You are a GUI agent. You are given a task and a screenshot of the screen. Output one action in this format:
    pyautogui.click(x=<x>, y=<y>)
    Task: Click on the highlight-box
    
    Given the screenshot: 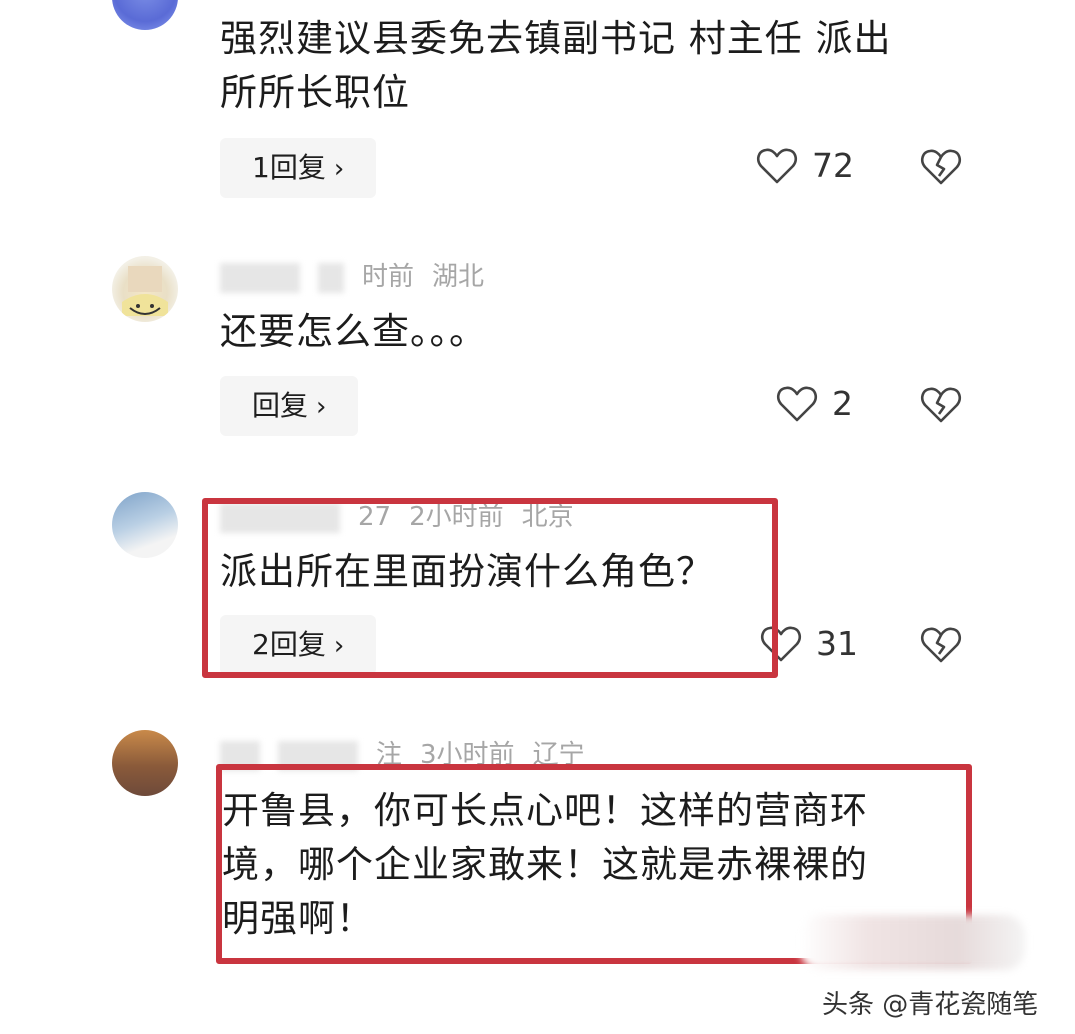 What is the action you would take?
    pyautogui.click(x=490, y=588)
    